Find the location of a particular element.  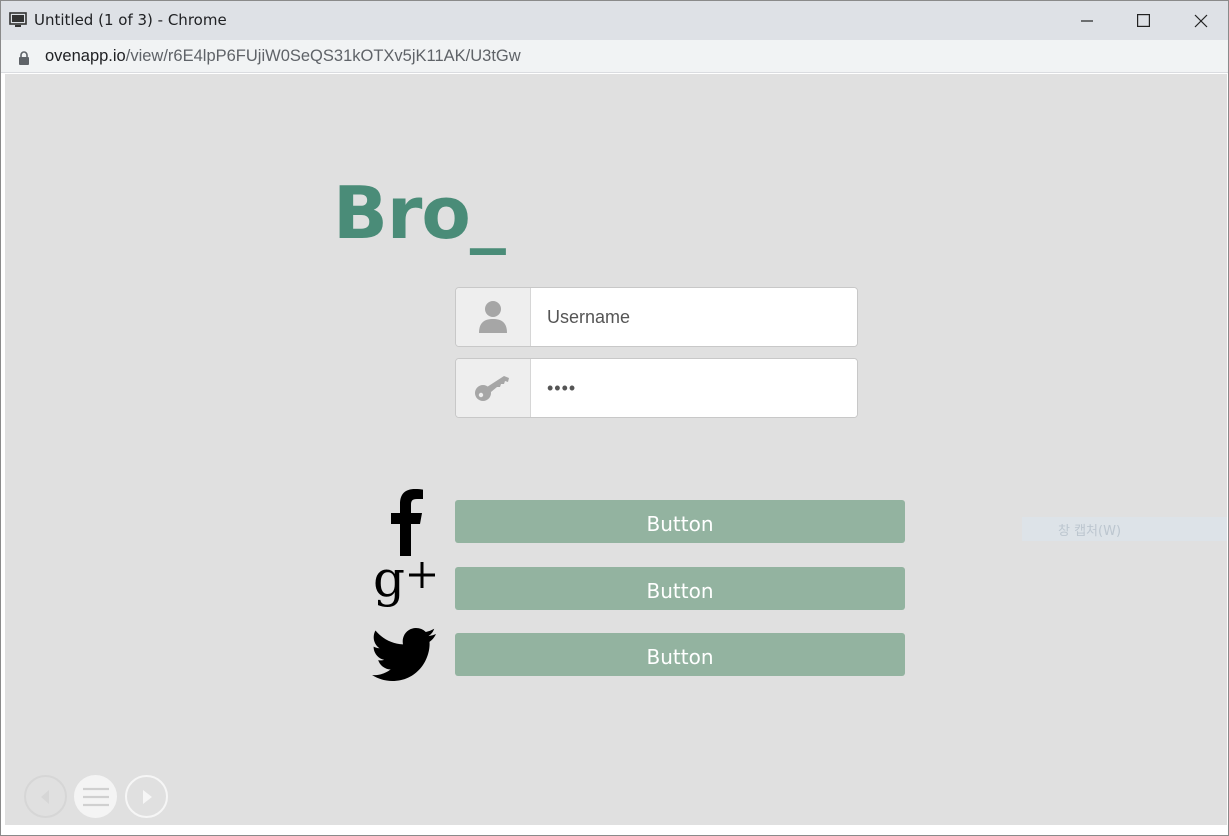

google-plus-icon: g is located at coordinates (406, 586).